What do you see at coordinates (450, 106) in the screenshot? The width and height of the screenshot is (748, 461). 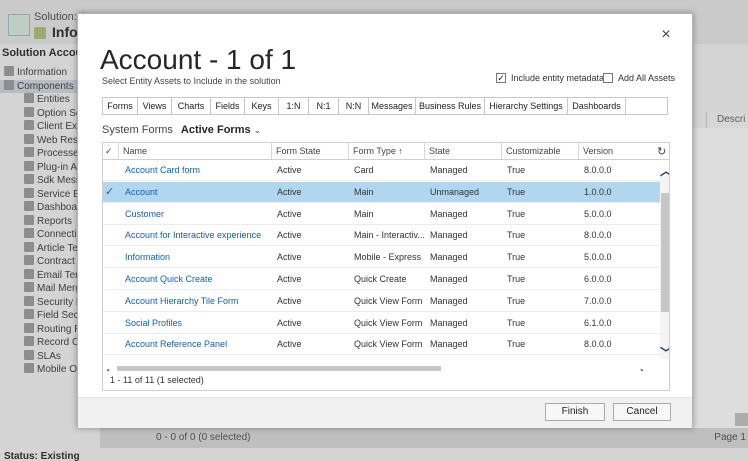 I see `tab-business-rules: Business Rules` at bounding box center [450, 106].